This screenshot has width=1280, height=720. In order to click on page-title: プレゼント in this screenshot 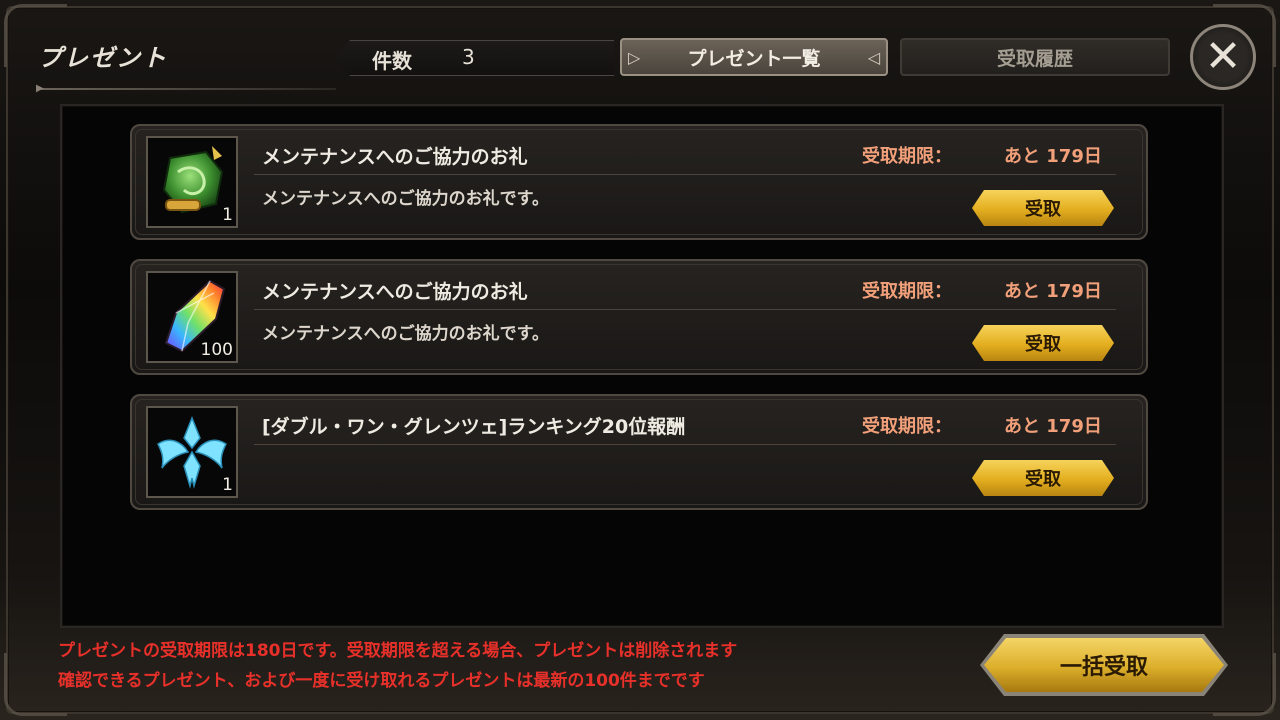, I will do `click(103, 58)`.